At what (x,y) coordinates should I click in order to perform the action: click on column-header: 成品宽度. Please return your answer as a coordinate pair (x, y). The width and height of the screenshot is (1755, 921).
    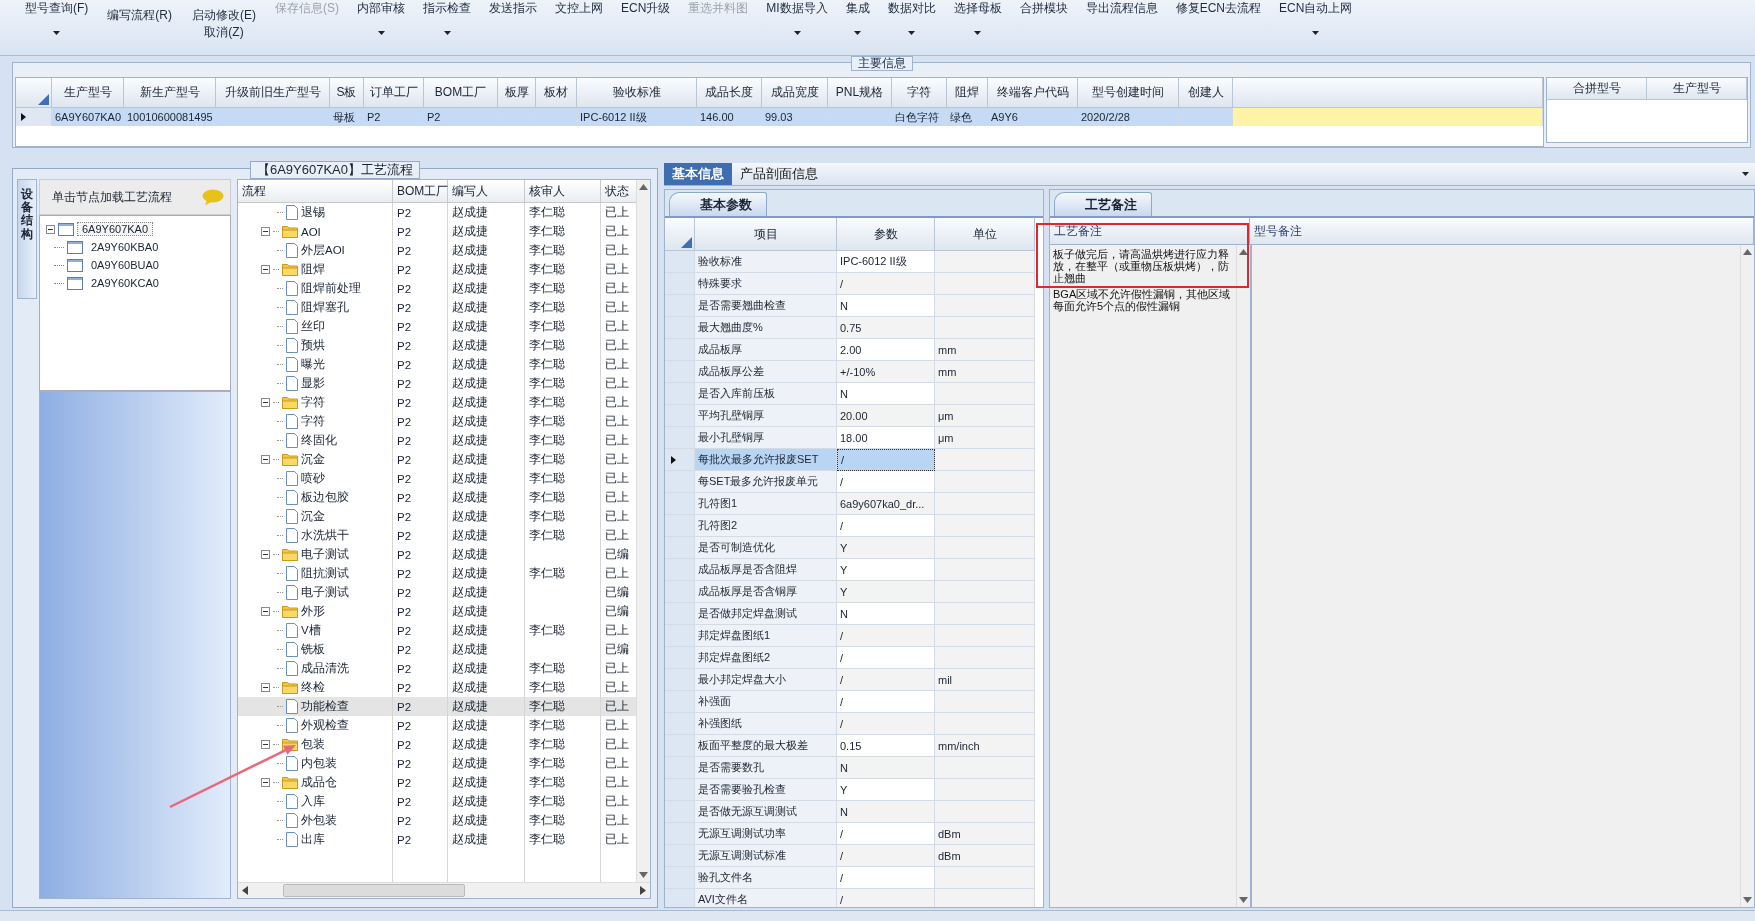
    Looking at the image, I should click on (795, 93).